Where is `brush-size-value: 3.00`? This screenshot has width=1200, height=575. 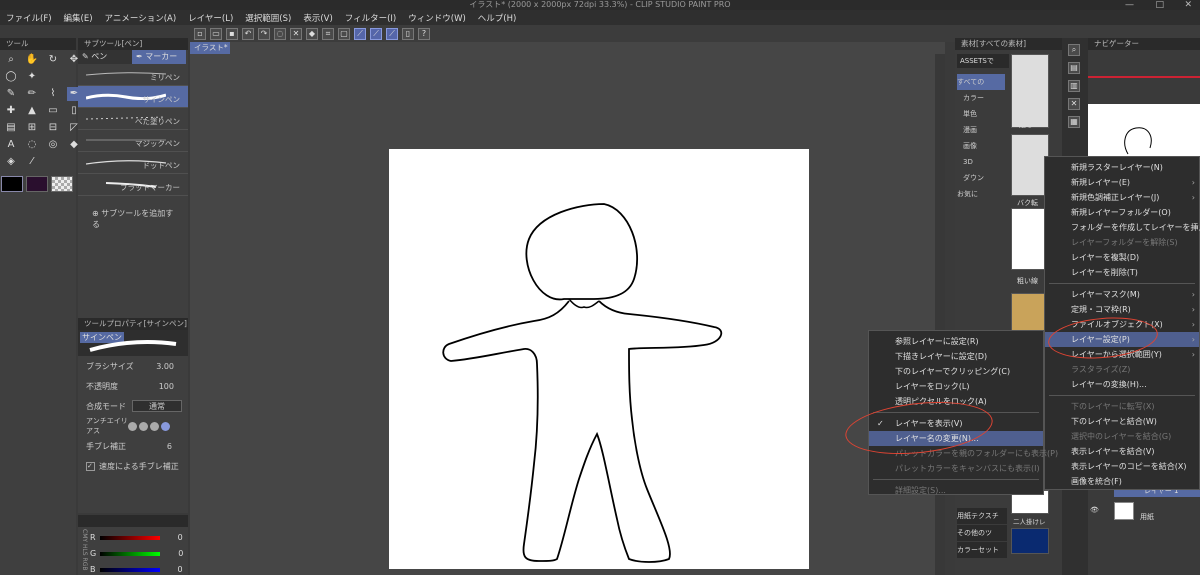 brush-size-value: 3.00 is located at coordinates (165, 366).